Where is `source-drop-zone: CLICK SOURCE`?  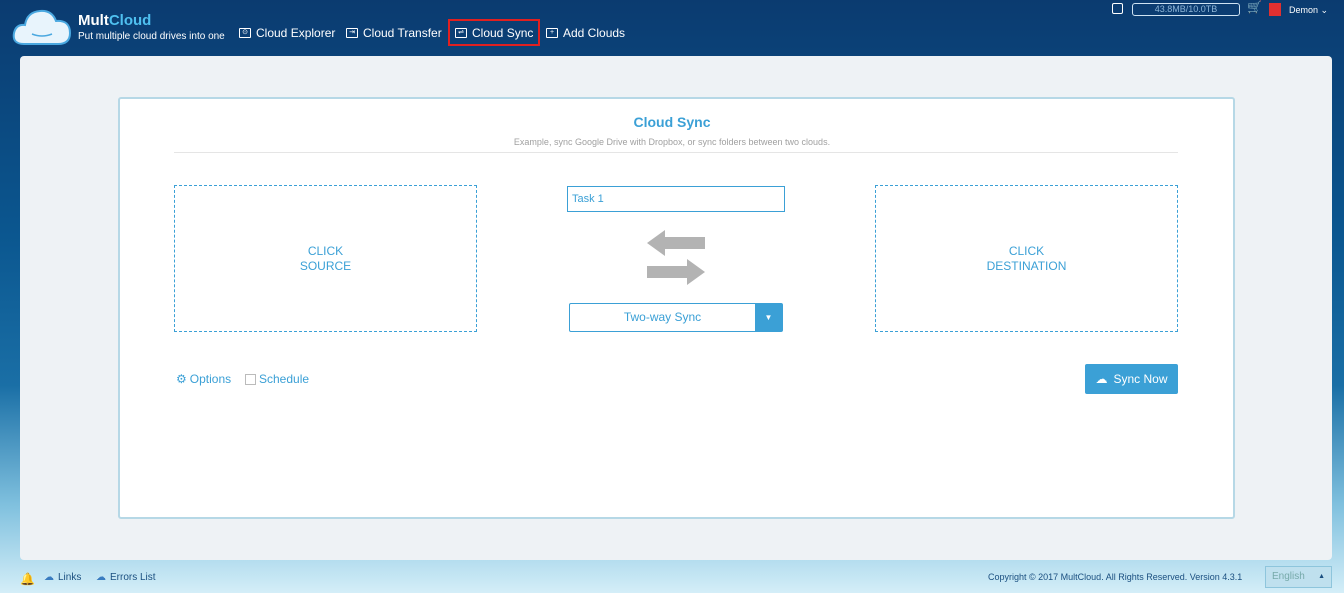 source-drop-zone: CLICK SOURCE is located at coordinates (325, 258).